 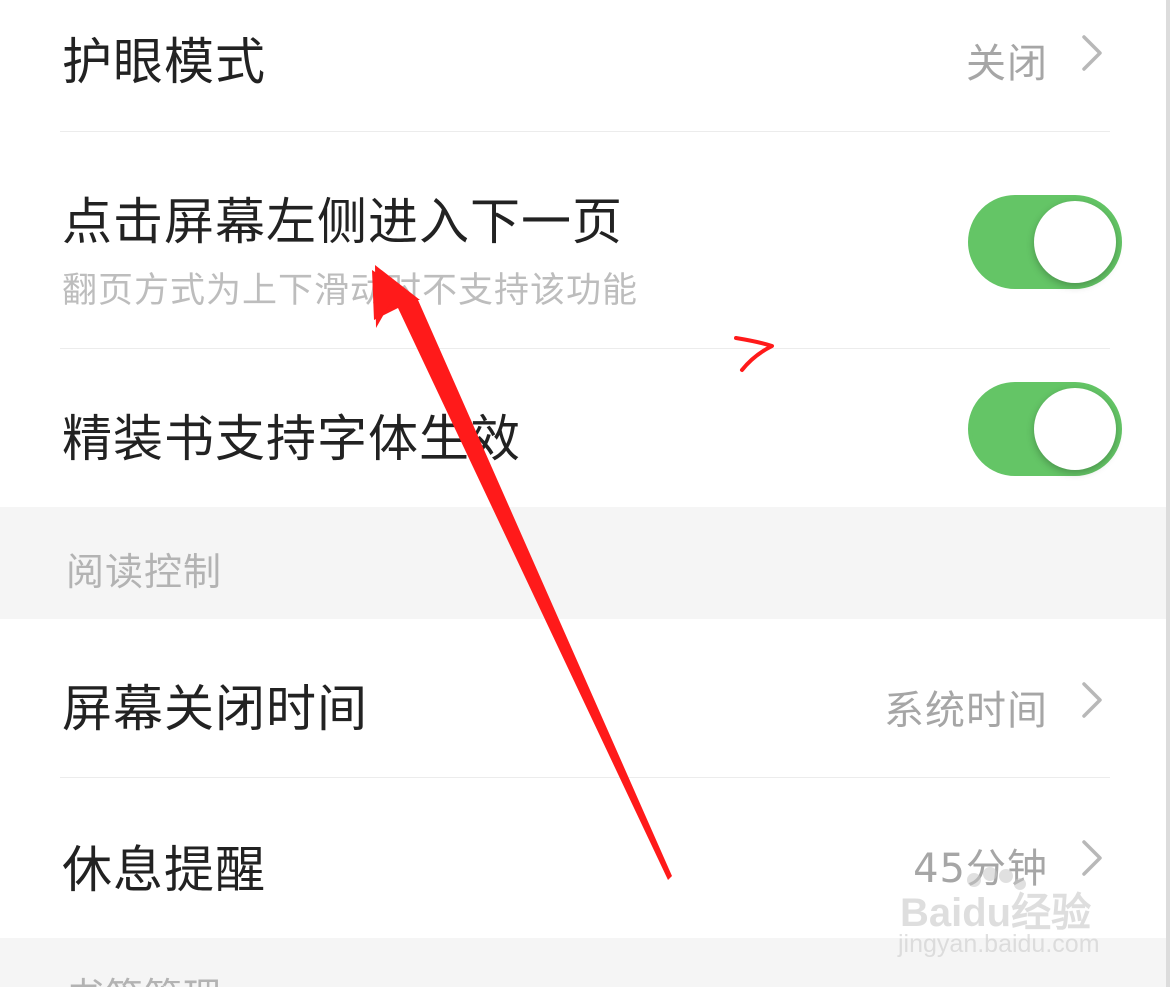 What do you see at coordinates (966, 711) in the screenshot?
I see `screen-off-value: 系统时间` at bounding box center [966, 711].